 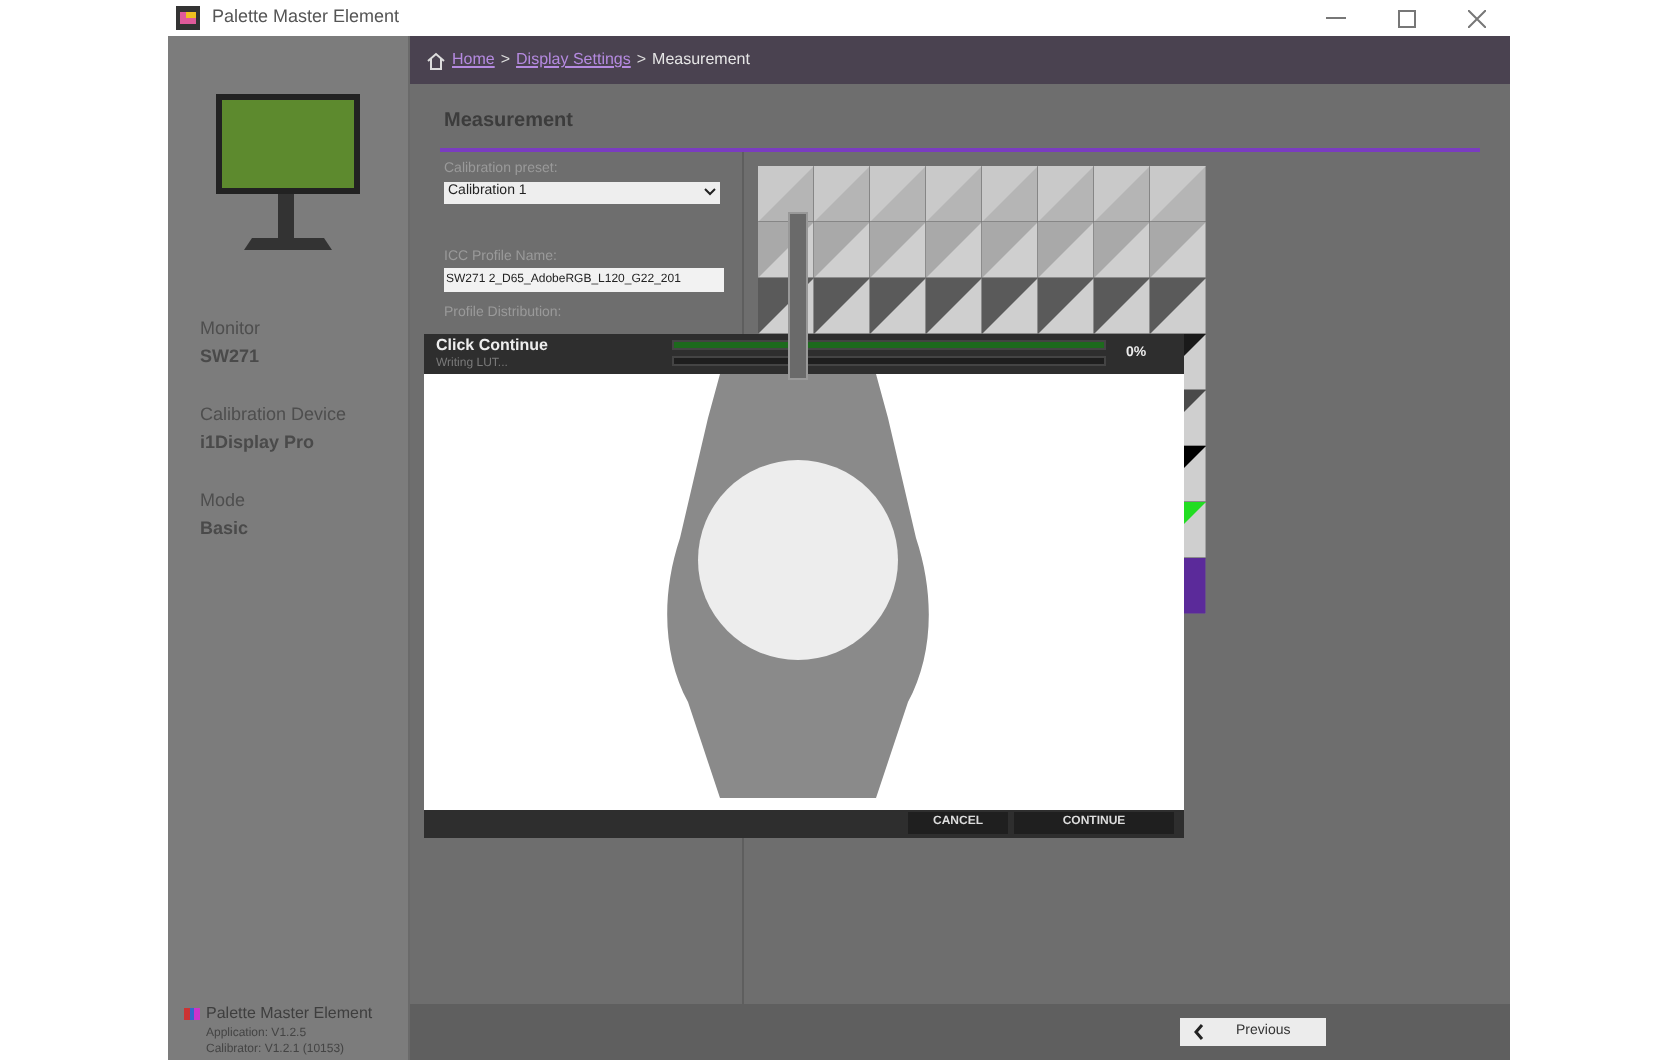 What do you see at coordinates (436, 60) in the screenshot?
I see `home-icon` at bounding box center [436, 60].